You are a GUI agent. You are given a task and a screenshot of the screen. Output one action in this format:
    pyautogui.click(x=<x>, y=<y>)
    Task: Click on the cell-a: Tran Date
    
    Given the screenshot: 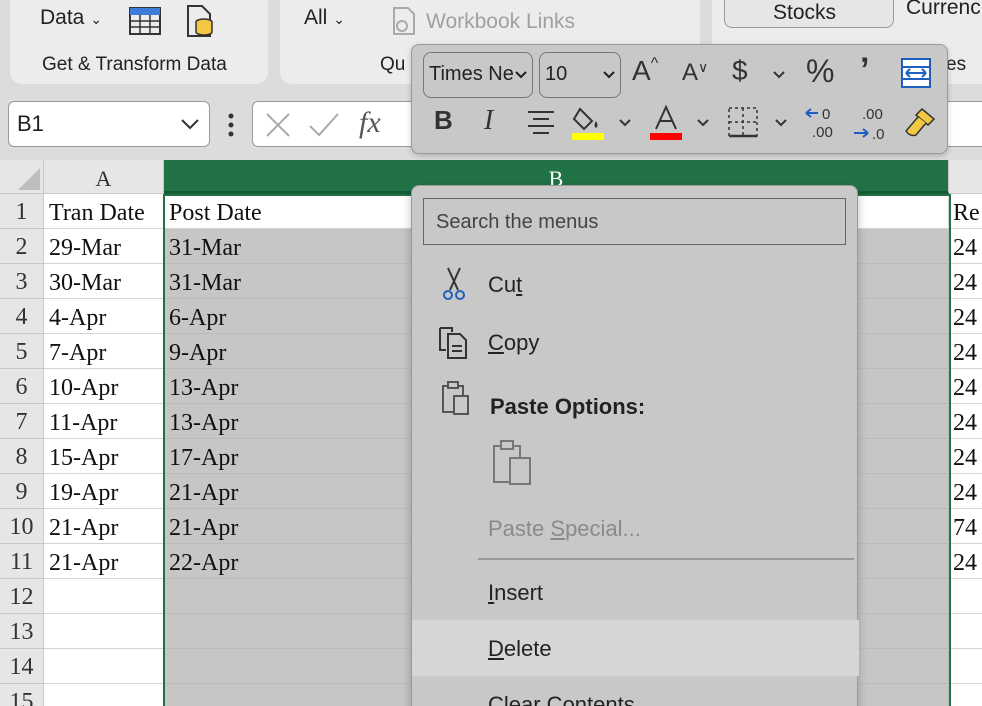 What is the action you would take?
    pyautogui.click(x=104, y=211)
    